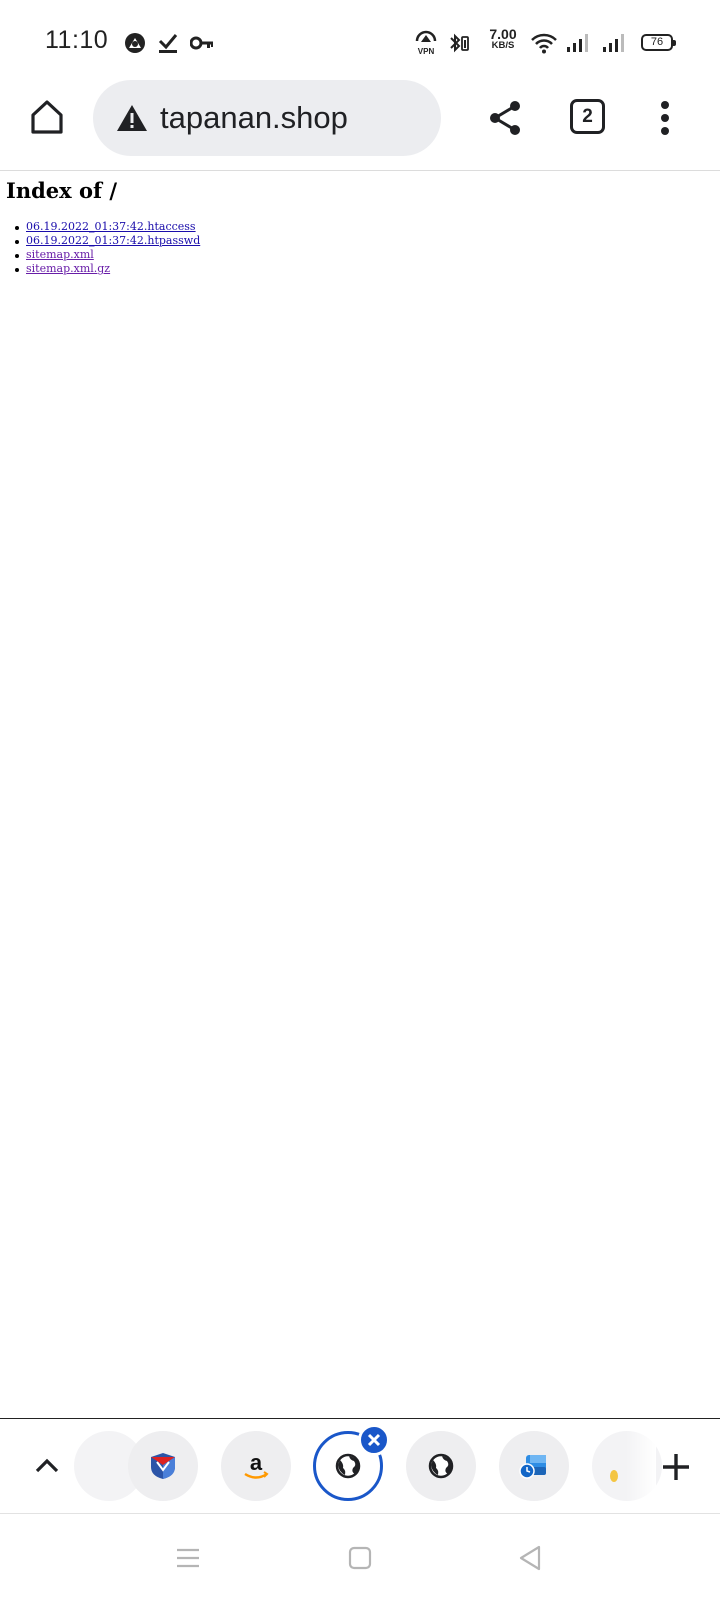 This screenshot has width=720, height=1600. What do you see at coordinates (360, 40) in the screenshot?
I see `status-bar: 11:10 VPN 7.00 KB/S 76` at bounding box center [360, 40].